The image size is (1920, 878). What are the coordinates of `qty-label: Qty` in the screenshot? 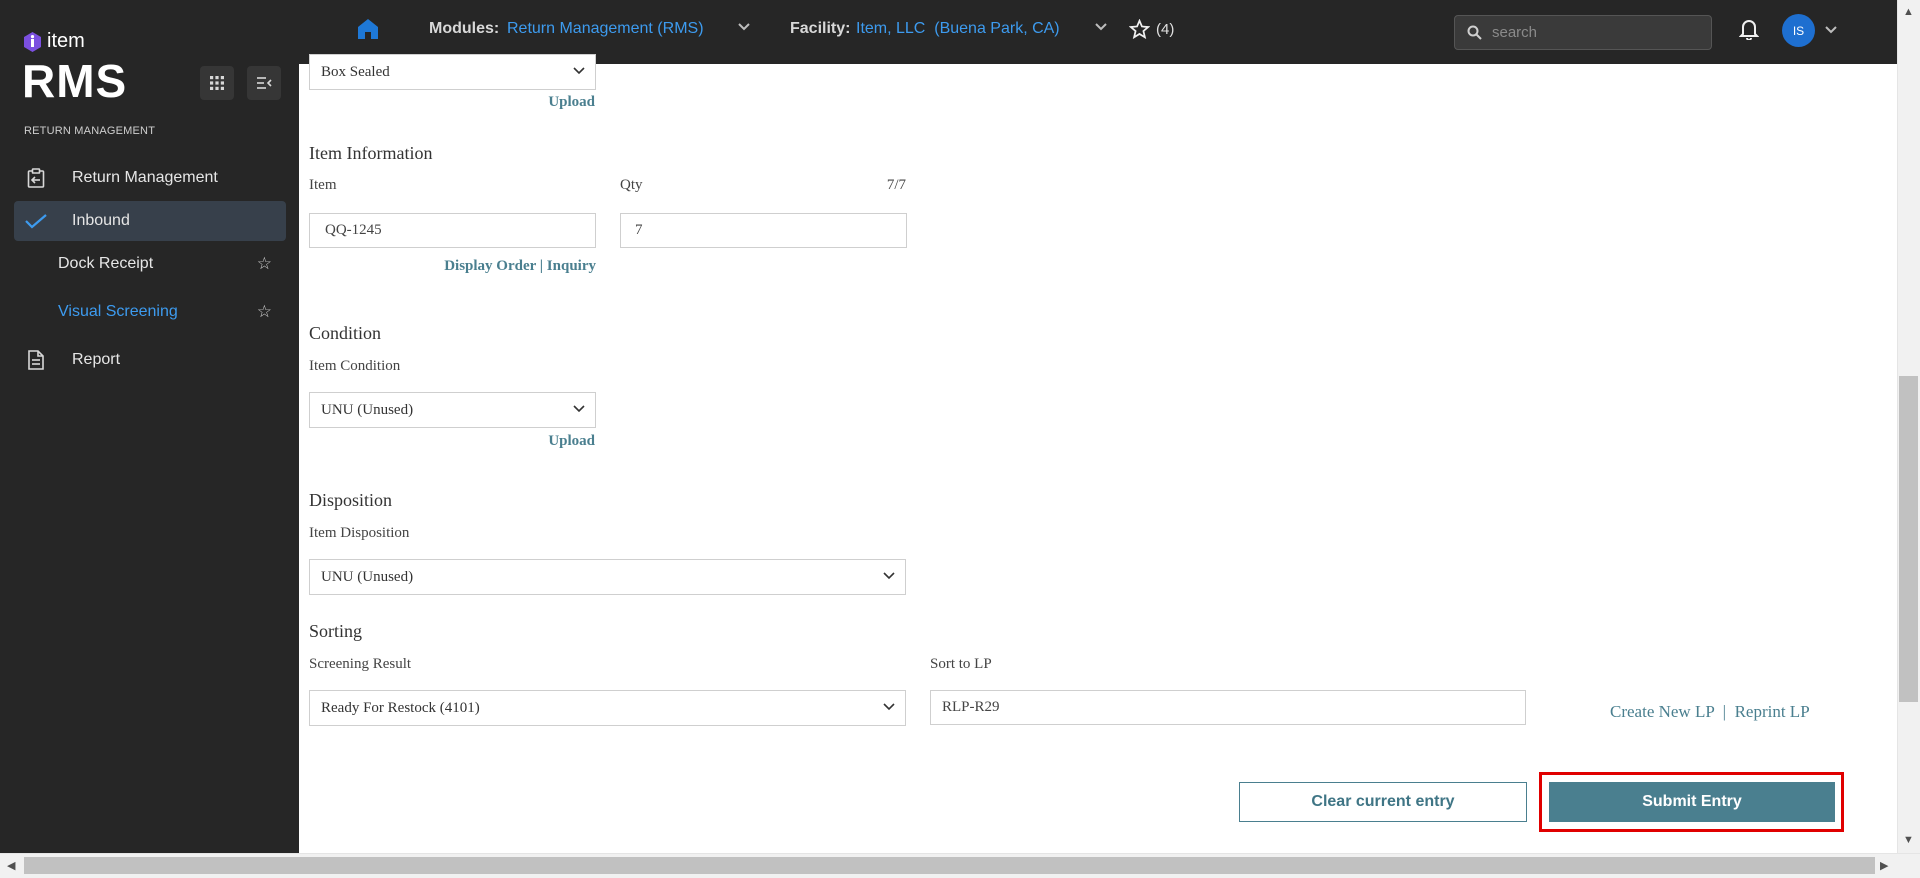 It's located at (631, 185).